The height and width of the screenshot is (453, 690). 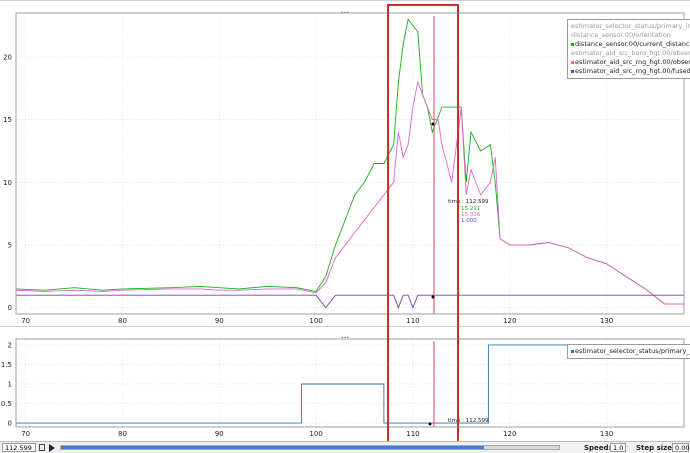 I want to click on legend-item: distance_sensor.00/orientation, so click(x=630, y=35).